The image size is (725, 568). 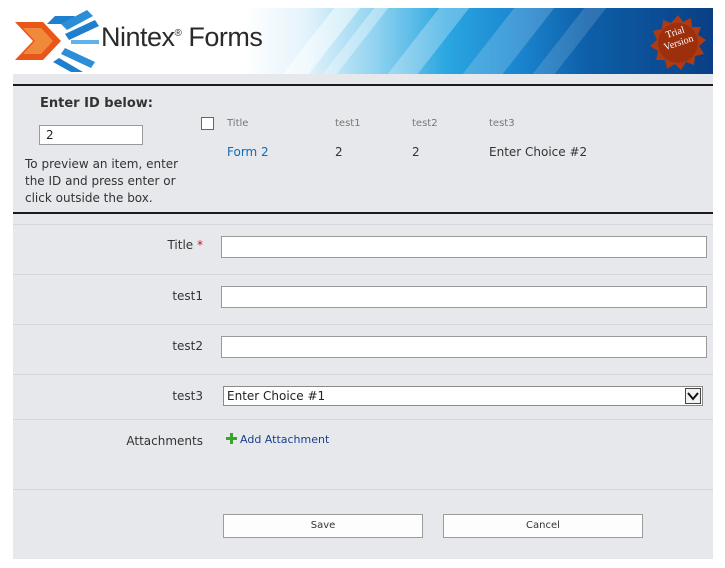 What do you see at coordinates (363, 213) in the screenshot?
I see `preview-bottom-divider` at bounding box center [363, 213].